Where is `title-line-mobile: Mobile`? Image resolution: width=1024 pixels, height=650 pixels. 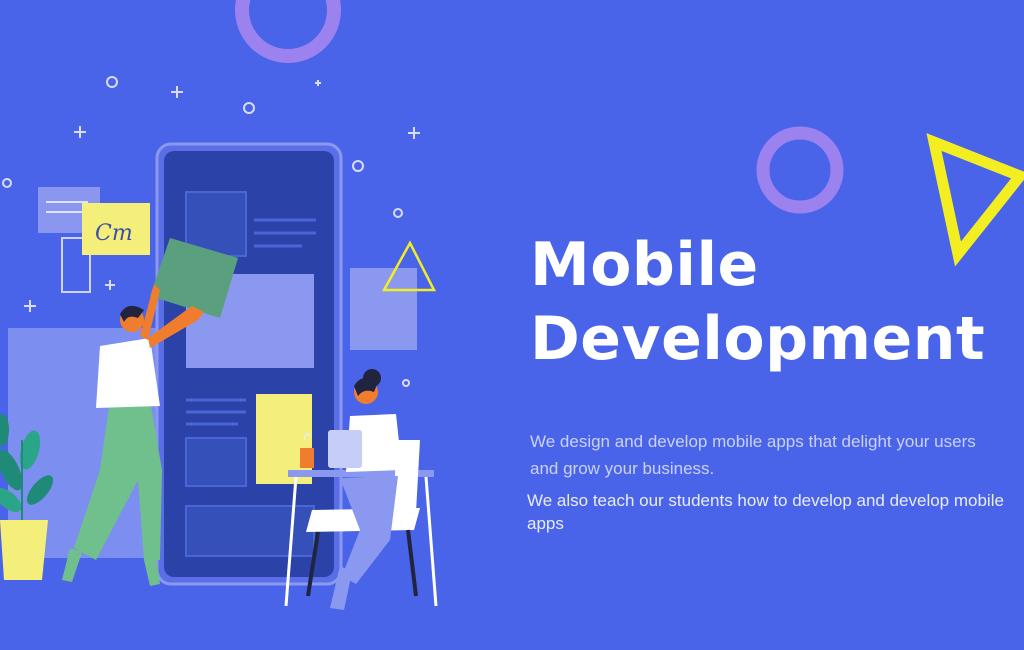
title-line-mobile: Mobile is located at coordinates (644, 265).